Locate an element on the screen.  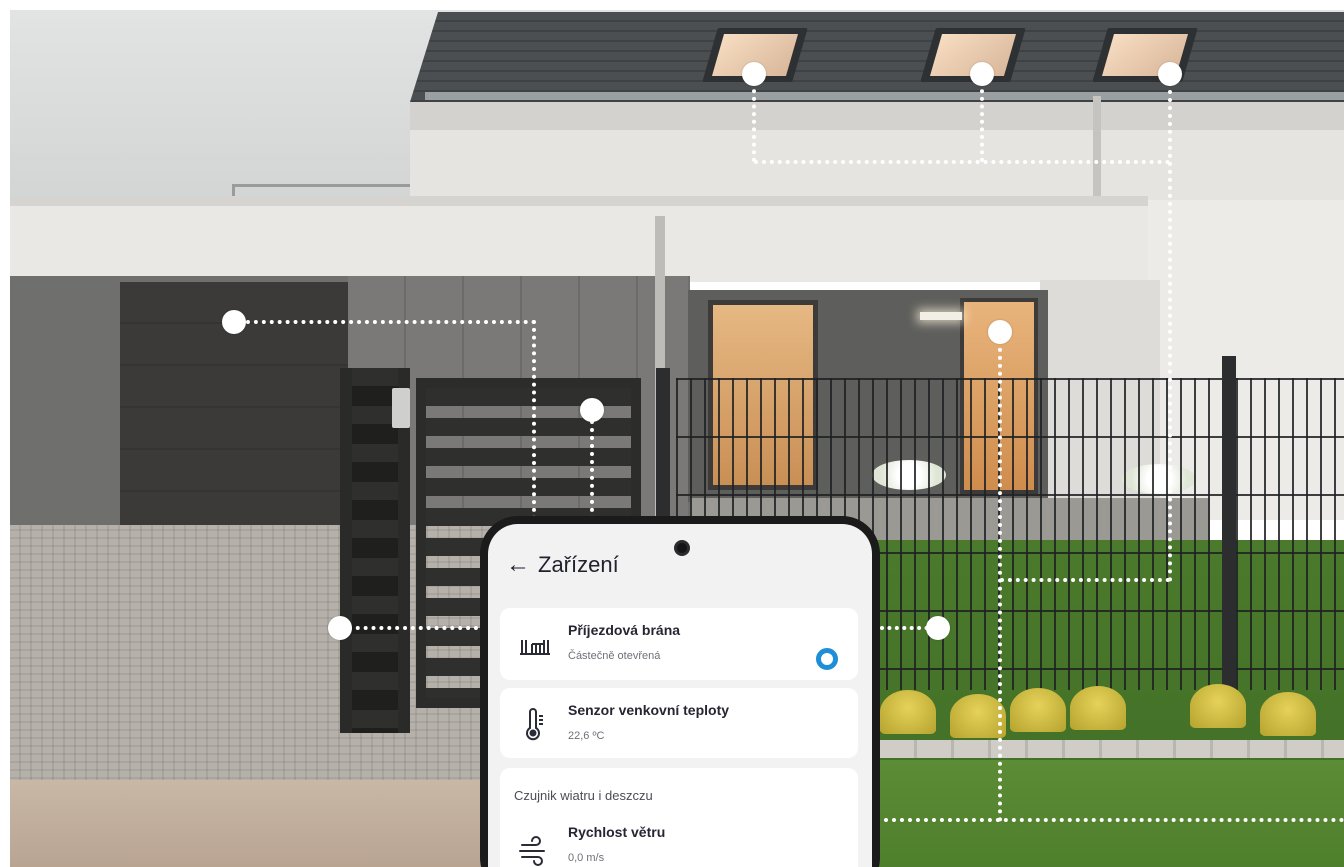
arrow-left-icon: ← is located at coordinates (518, 565).